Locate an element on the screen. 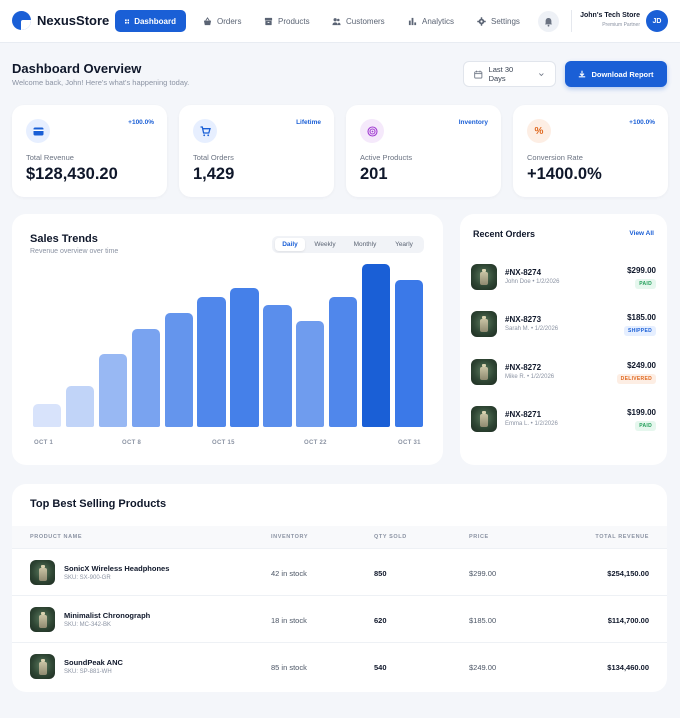 The image size is (680, 718). sales-bar-chart is located at coordinates (228, 345).